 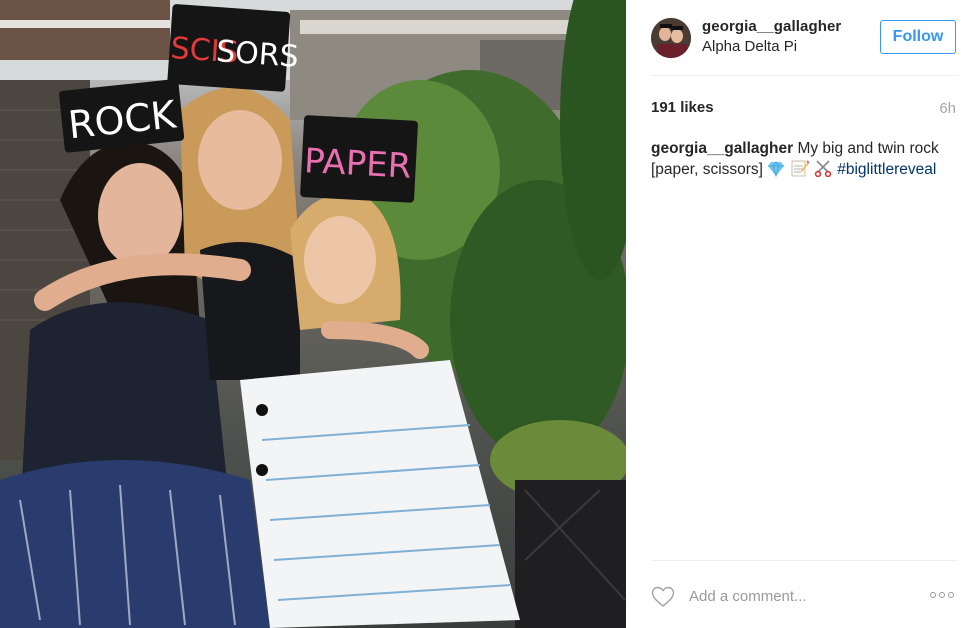 I want to click on caption-hashtag: #biglittlereveal, so click(x=886, y=169).